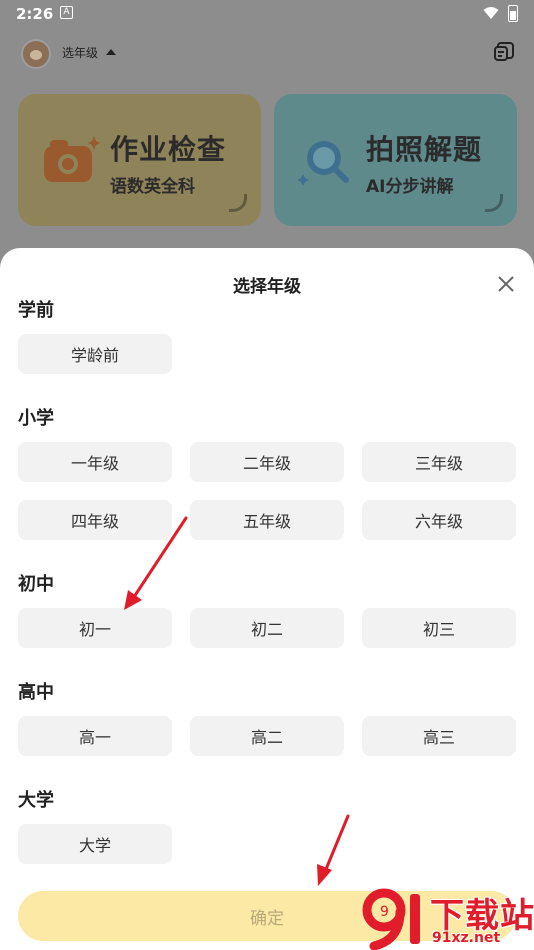 The width and height of the screenshot is (534, 950). Describe the element at coordinates (95, 844) in the screenshot. I see `grade-option-university: 大学` at that location.